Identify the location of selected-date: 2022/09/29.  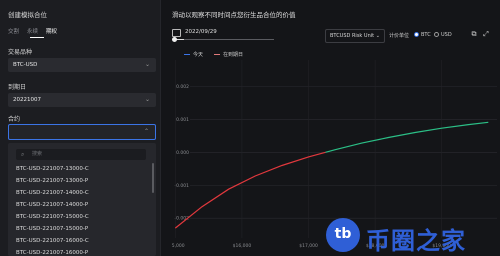
(201, 32).